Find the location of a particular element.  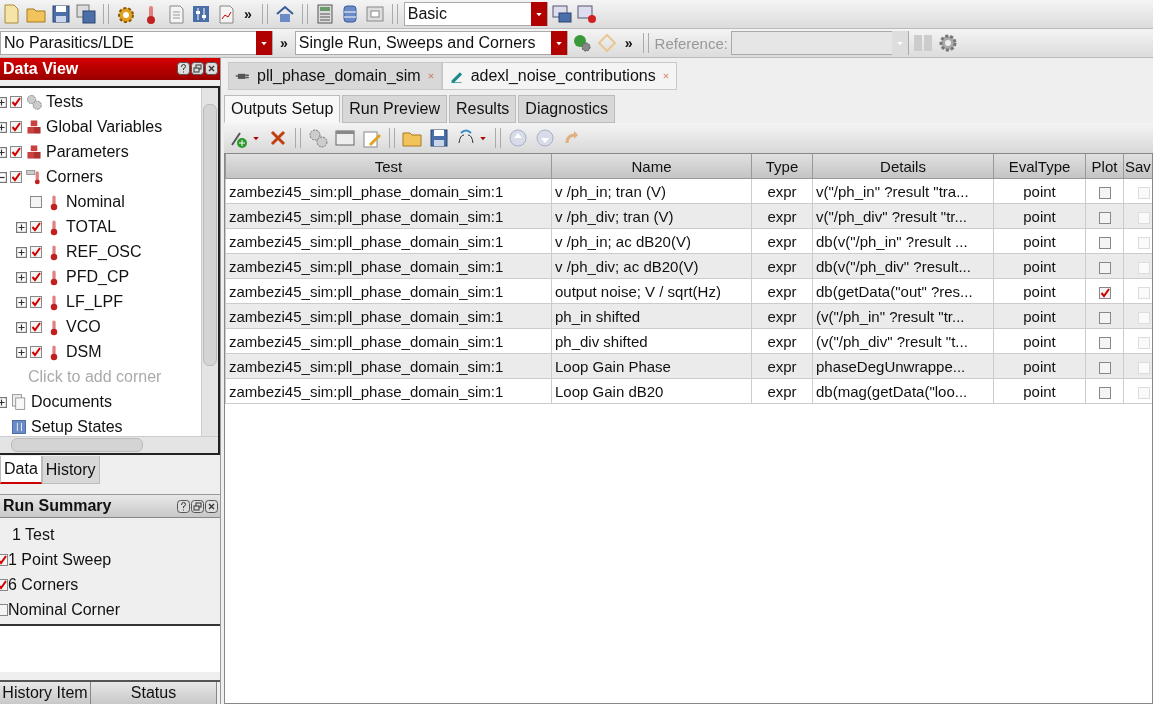

tree-item: Tests is located at coordinates (65, 102).